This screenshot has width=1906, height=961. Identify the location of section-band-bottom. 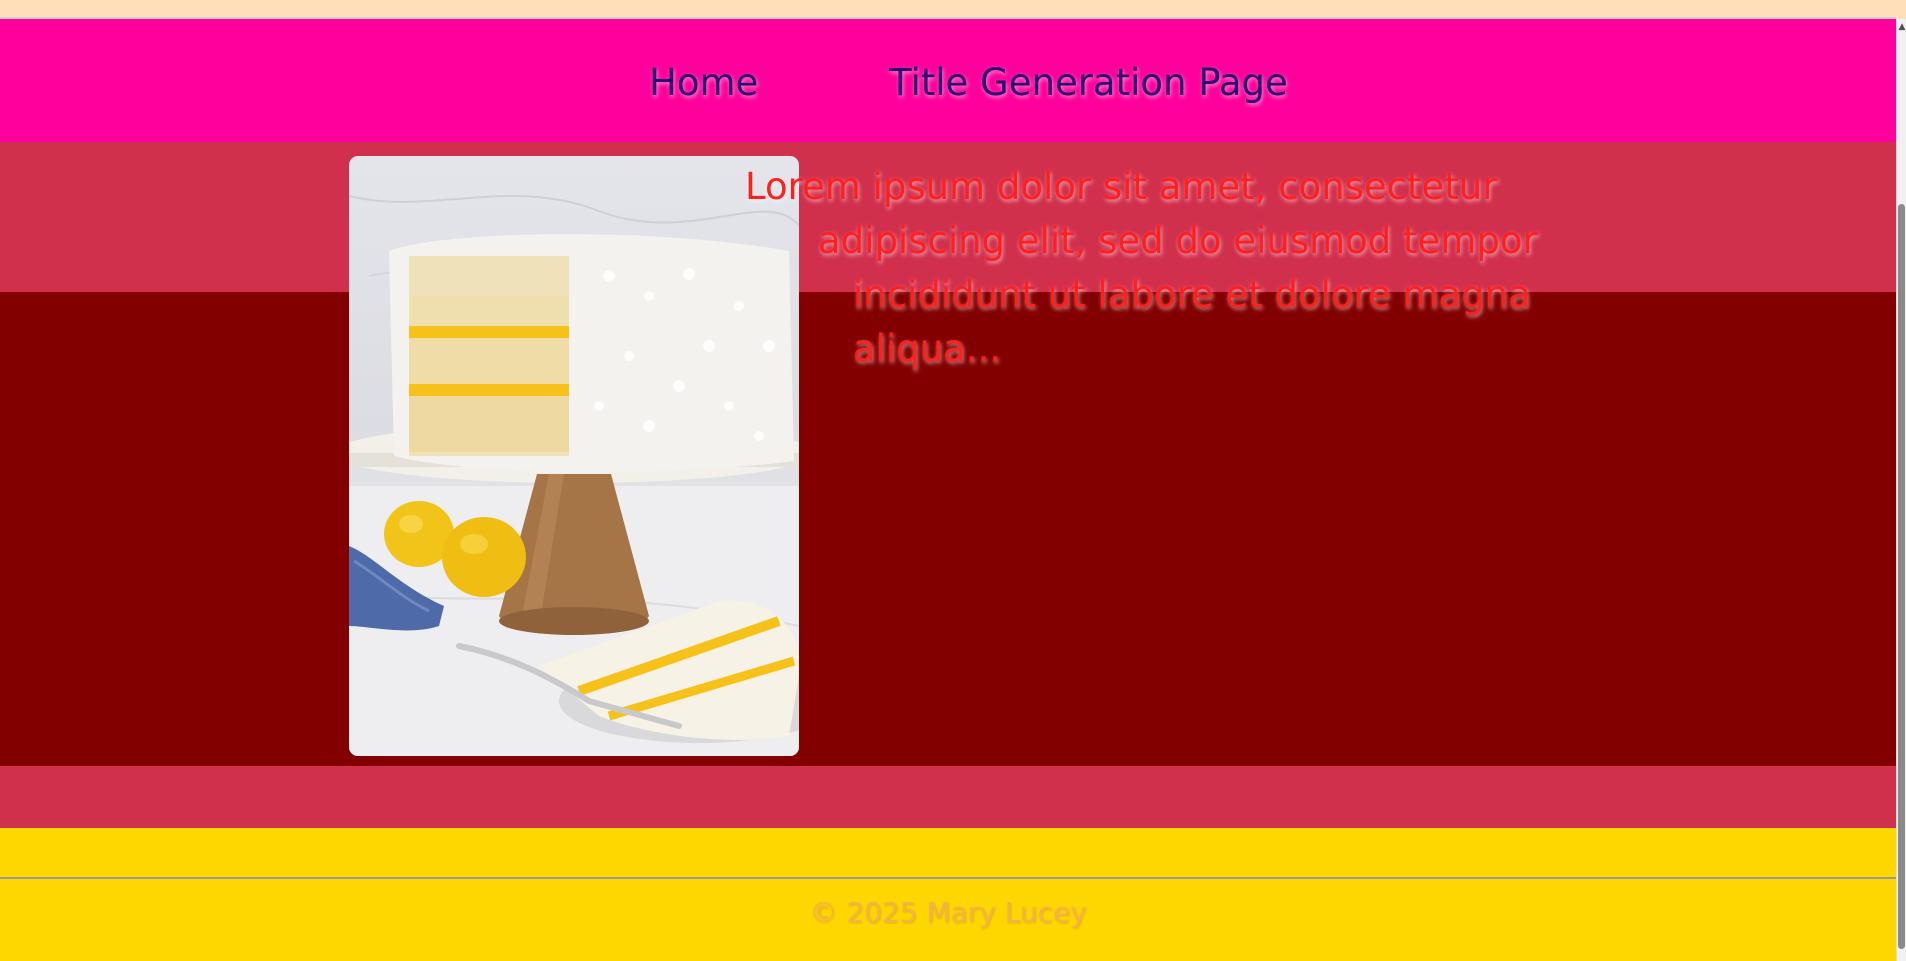
(948, 797).